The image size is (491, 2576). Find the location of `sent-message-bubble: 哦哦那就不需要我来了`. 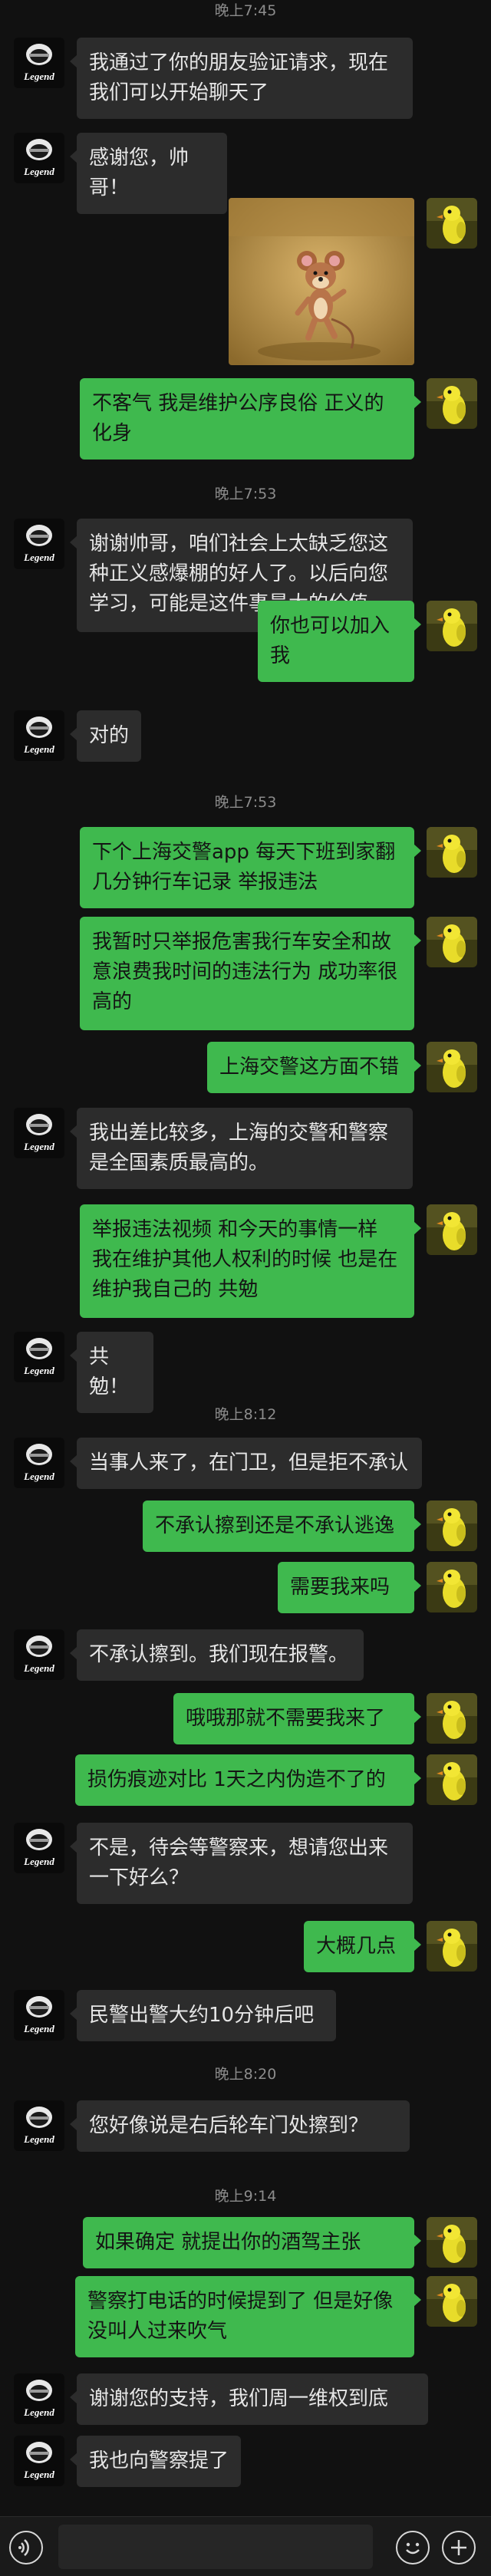

sent-message-bubble: 哦哦那就不需要我来了 is located at coordinates (297, 1718).